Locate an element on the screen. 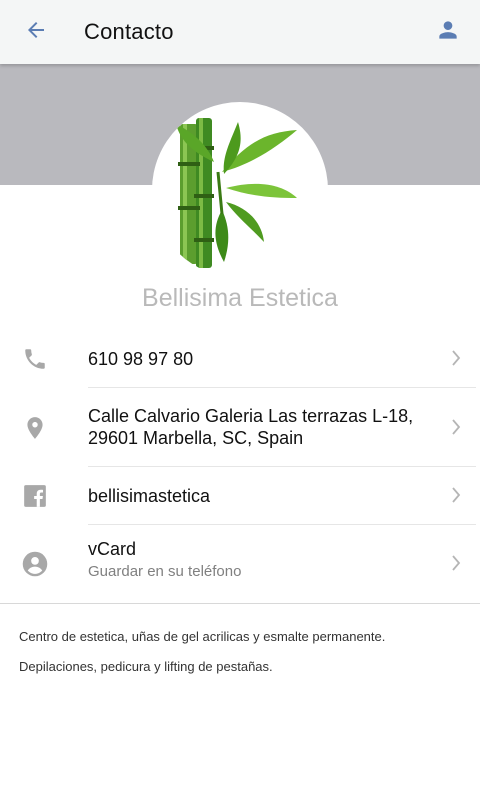 The image size is (480, 800). phone-row: 610 98 97 80 is located at coordinates (240, 359).